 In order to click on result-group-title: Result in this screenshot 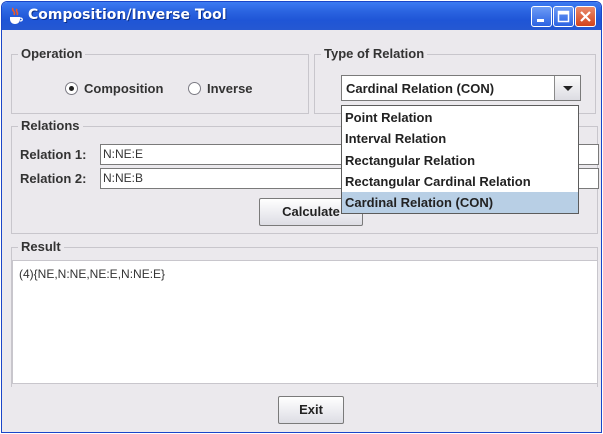, I will do `click(41, 246)`.